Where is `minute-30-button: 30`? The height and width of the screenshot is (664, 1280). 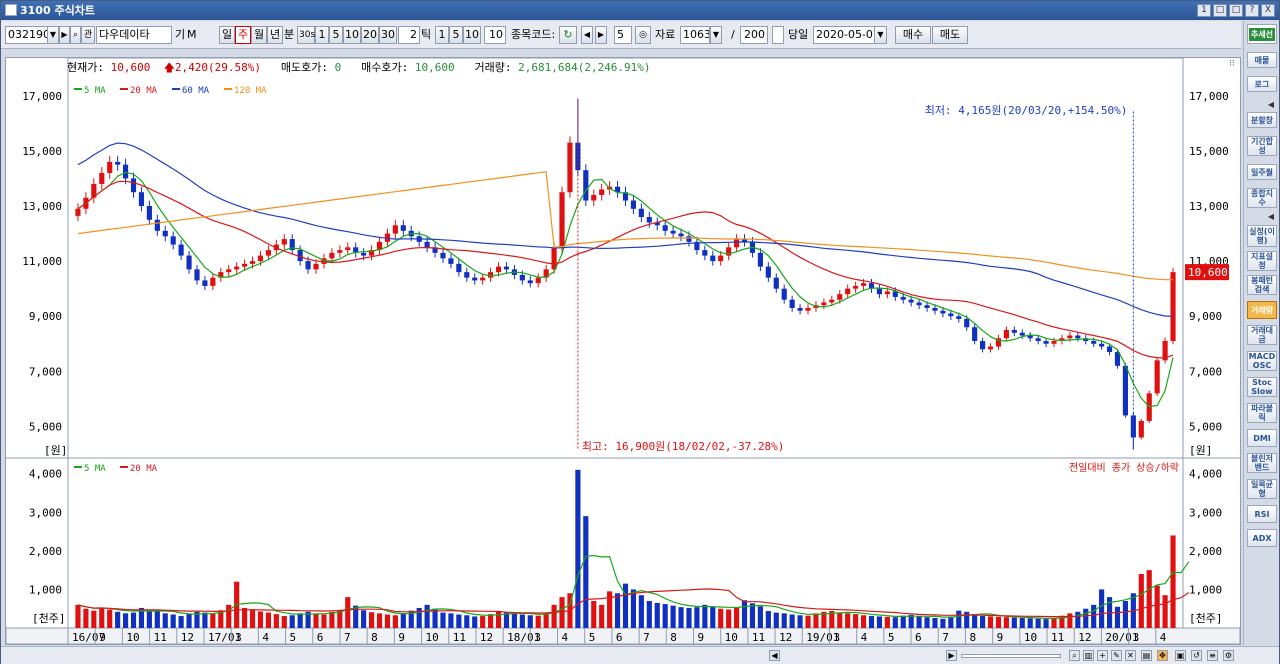 minute-30-button: 30 is located at coordinates (388, 35).